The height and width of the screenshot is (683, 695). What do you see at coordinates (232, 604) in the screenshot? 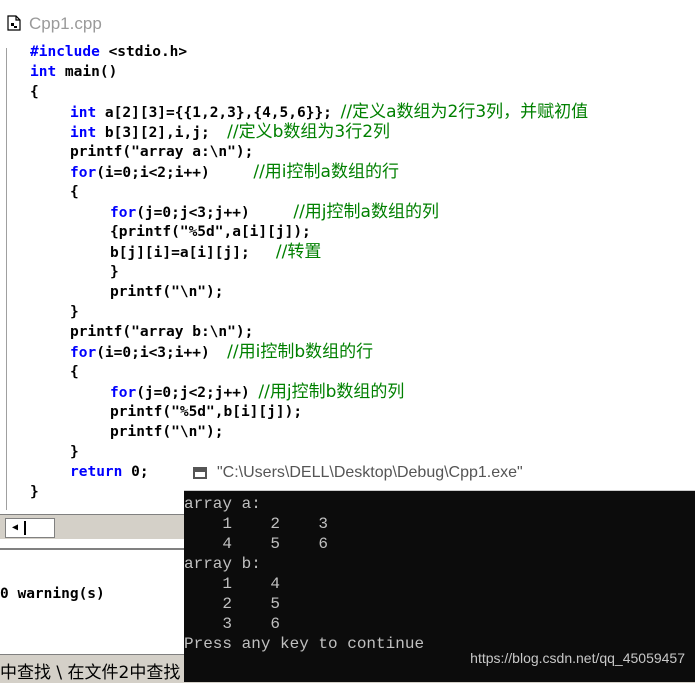
I see `console-line: 2 5` at bounding box center [232, 604].